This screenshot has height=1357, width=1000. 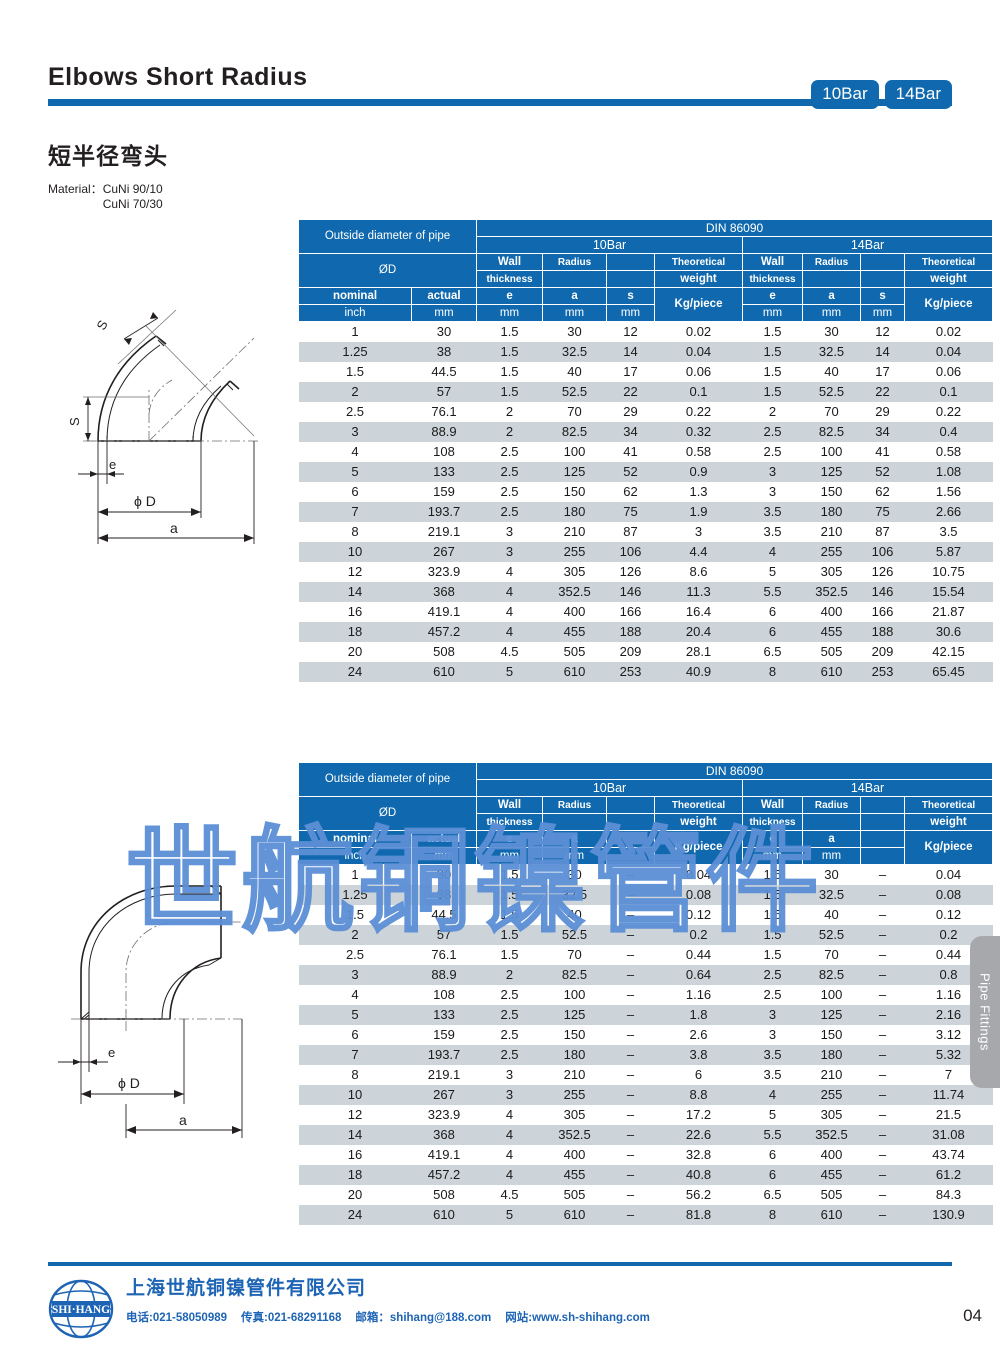 I want to click on table-cell: 3.5, so click(x=948, y=532).